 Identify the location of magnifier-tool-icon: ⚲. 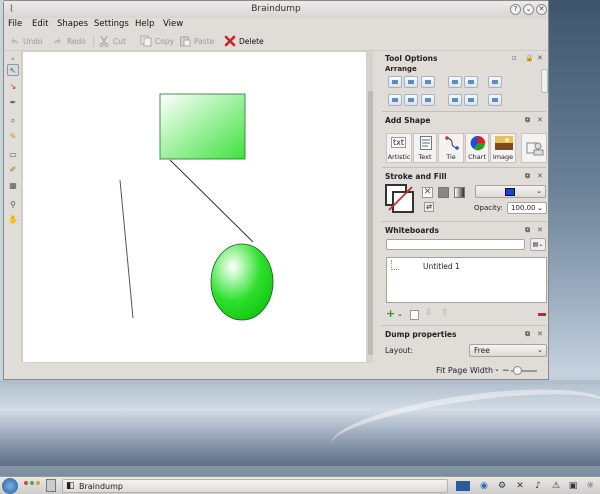
(13, 204).